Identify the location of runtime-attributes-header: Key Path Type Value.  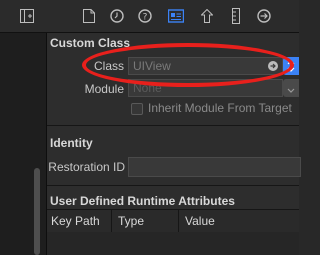
(173, 221).